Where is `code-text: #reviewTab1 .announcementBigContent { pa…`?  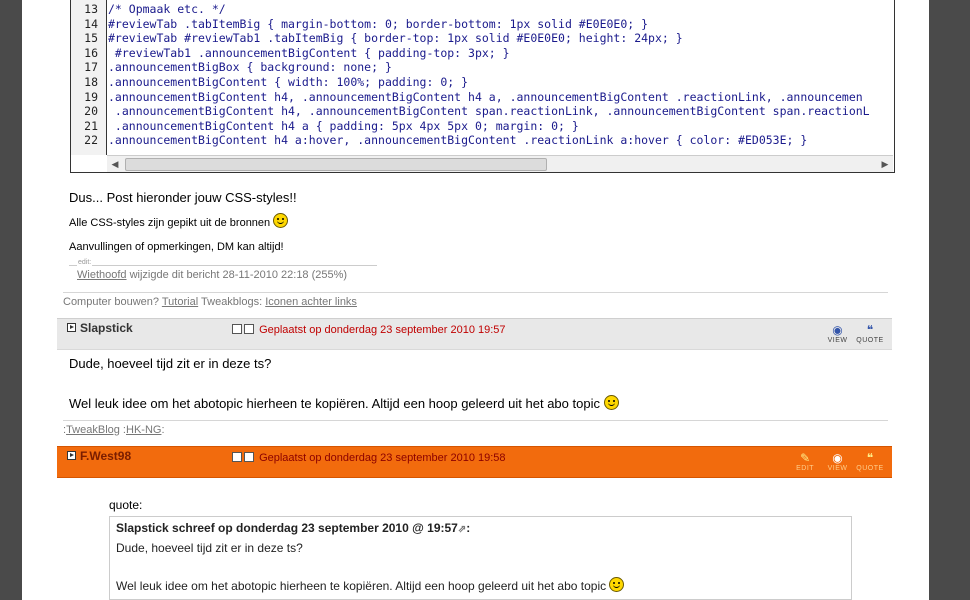 code-text: #reviewTab1 .announcementBigContent { pa… is located at coordinates (309, 52).